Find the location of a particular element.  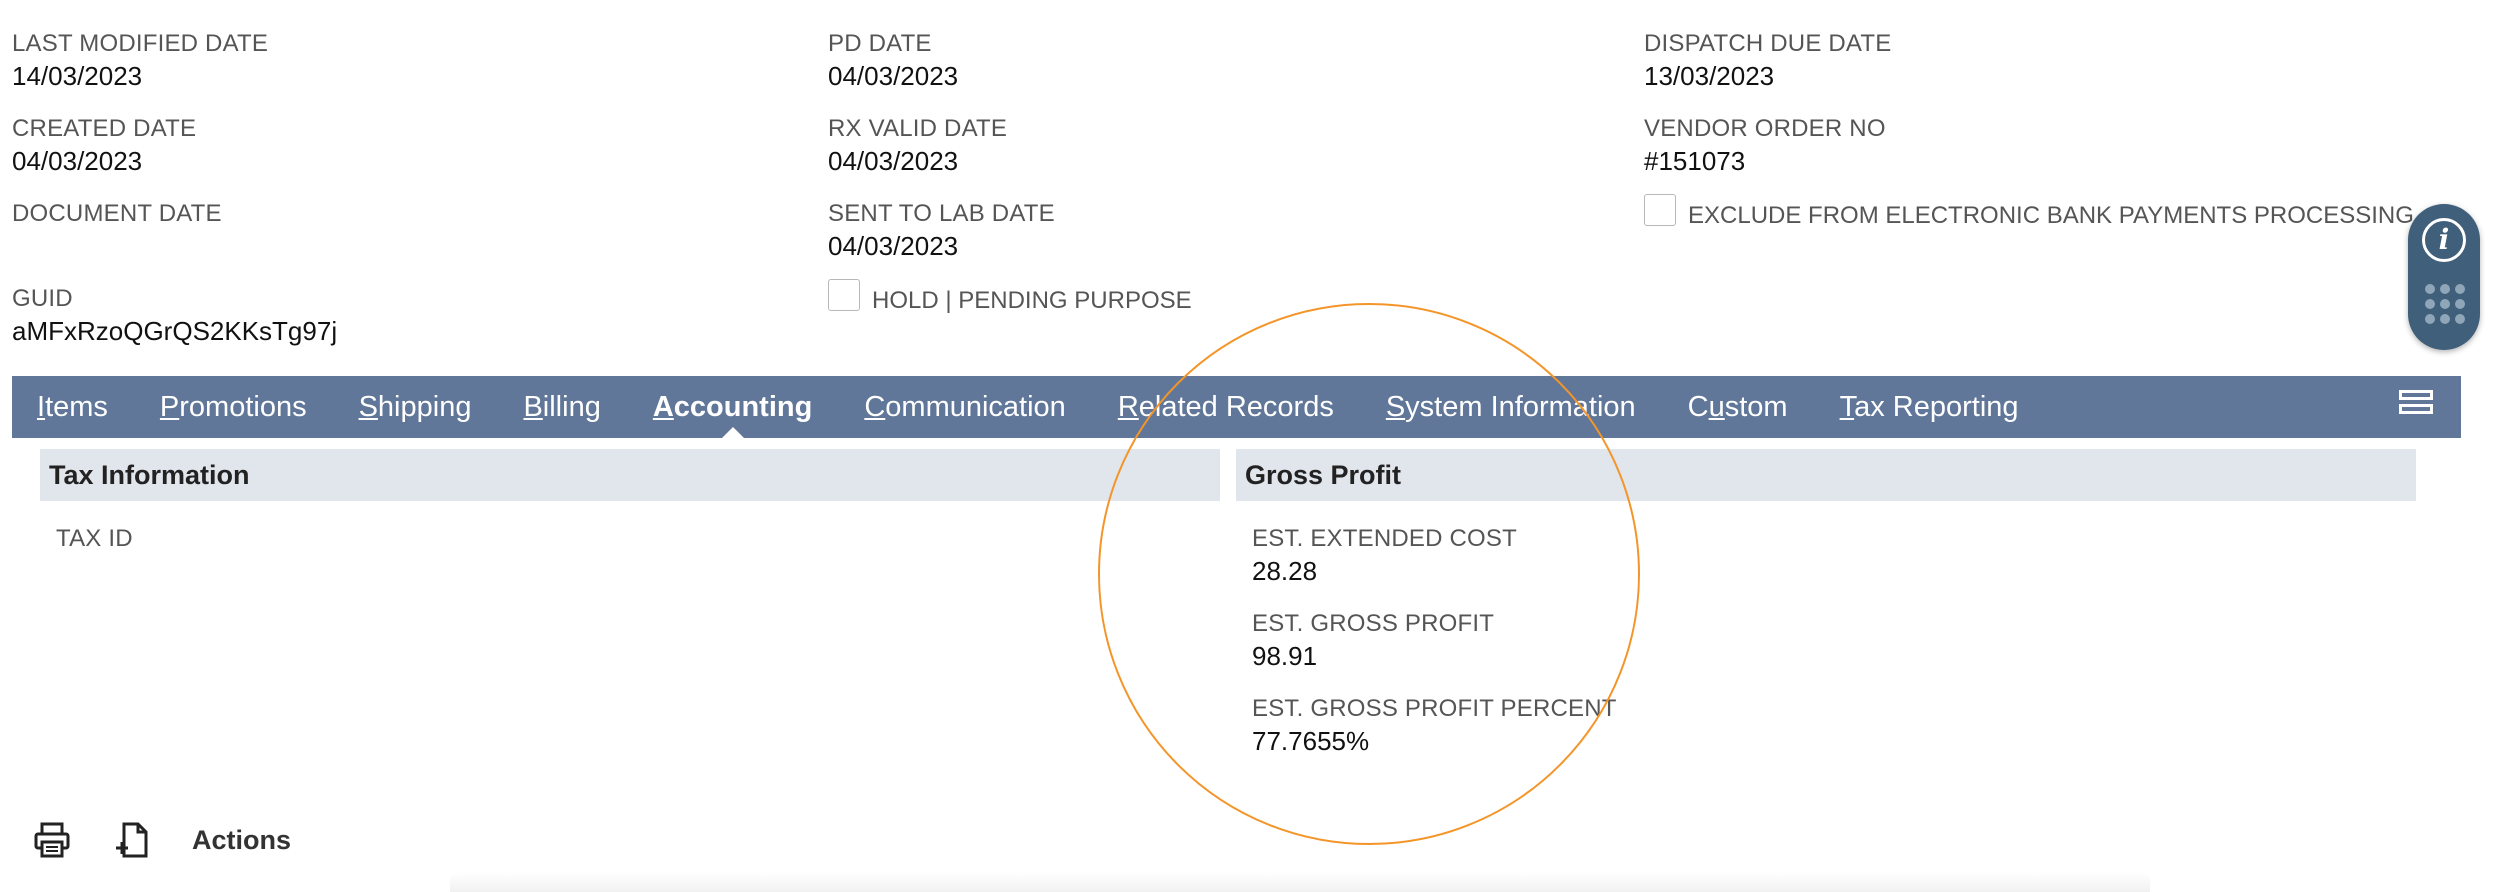

field-value: 28.28 is located at coordinates (1285, 571).